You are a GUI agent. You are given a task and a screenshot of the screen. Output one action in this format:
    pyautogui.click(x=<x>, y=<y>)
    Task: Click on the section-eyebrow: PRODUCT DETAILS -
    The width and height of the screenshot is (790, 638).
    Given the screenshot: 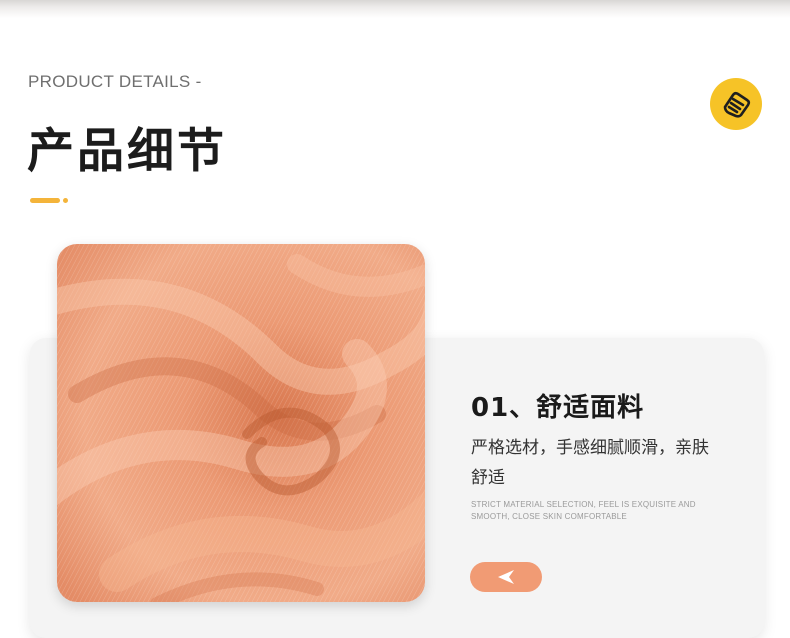 What is the action you would take?
    pyautogui.click(x=115, y=81)
    